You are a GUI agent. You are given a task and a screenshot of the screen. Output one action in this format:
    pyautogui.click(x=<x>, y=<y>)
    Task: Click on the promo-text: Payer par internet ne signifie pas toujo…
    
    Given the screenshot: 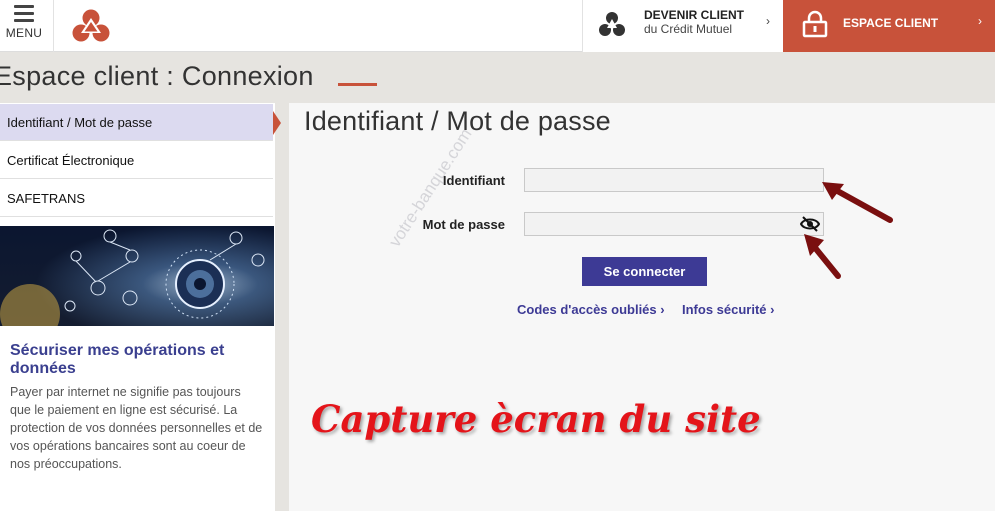 What is the action you would take?
    pyautogui.click(x=136, y=428)
    